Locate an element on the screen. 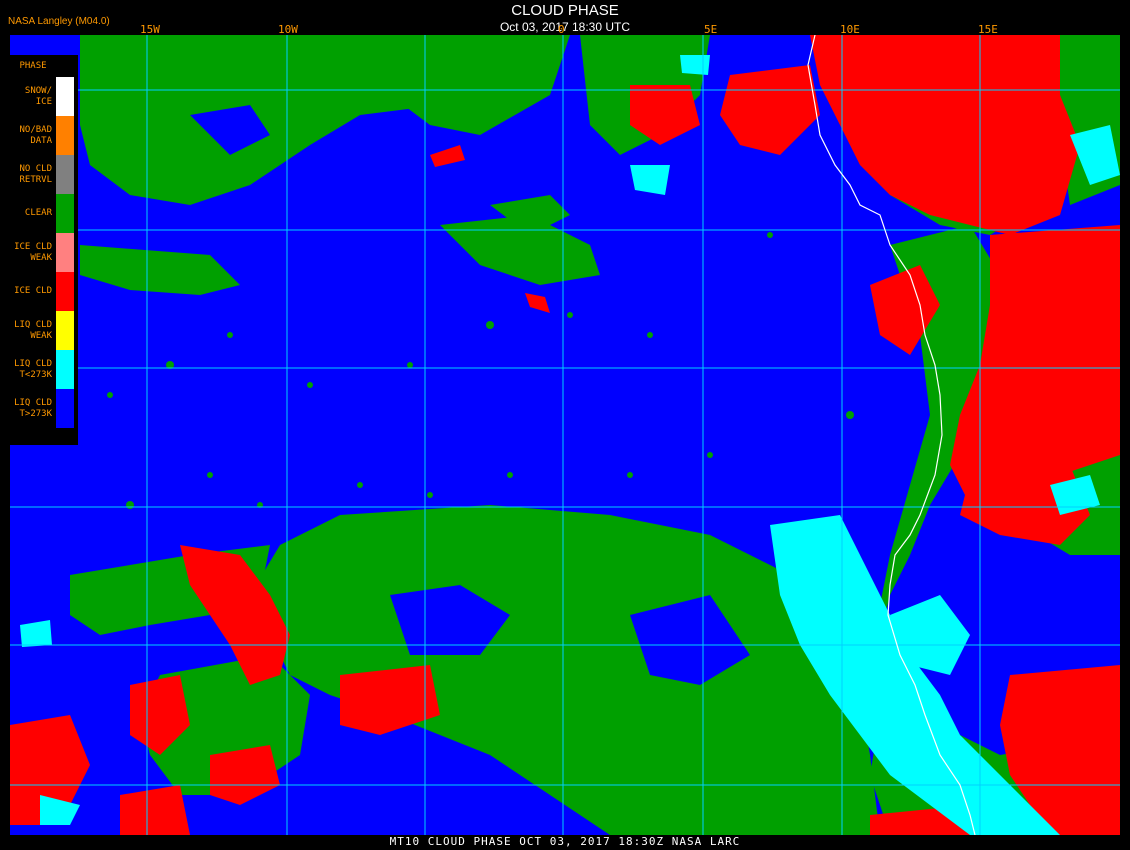  map-title: CLOUD PHASE is located at coordinates (565, 10).